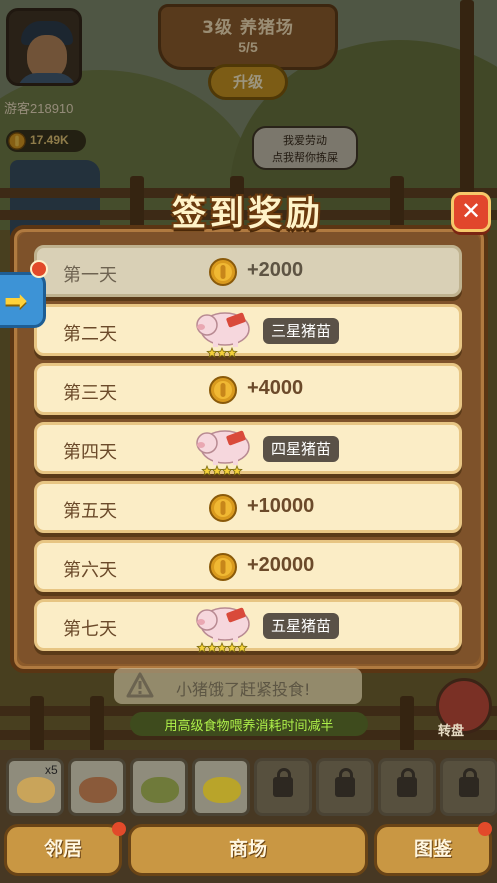 The image size is (497, 883). I want to click on day-label: 第三天, so click(90, 393).